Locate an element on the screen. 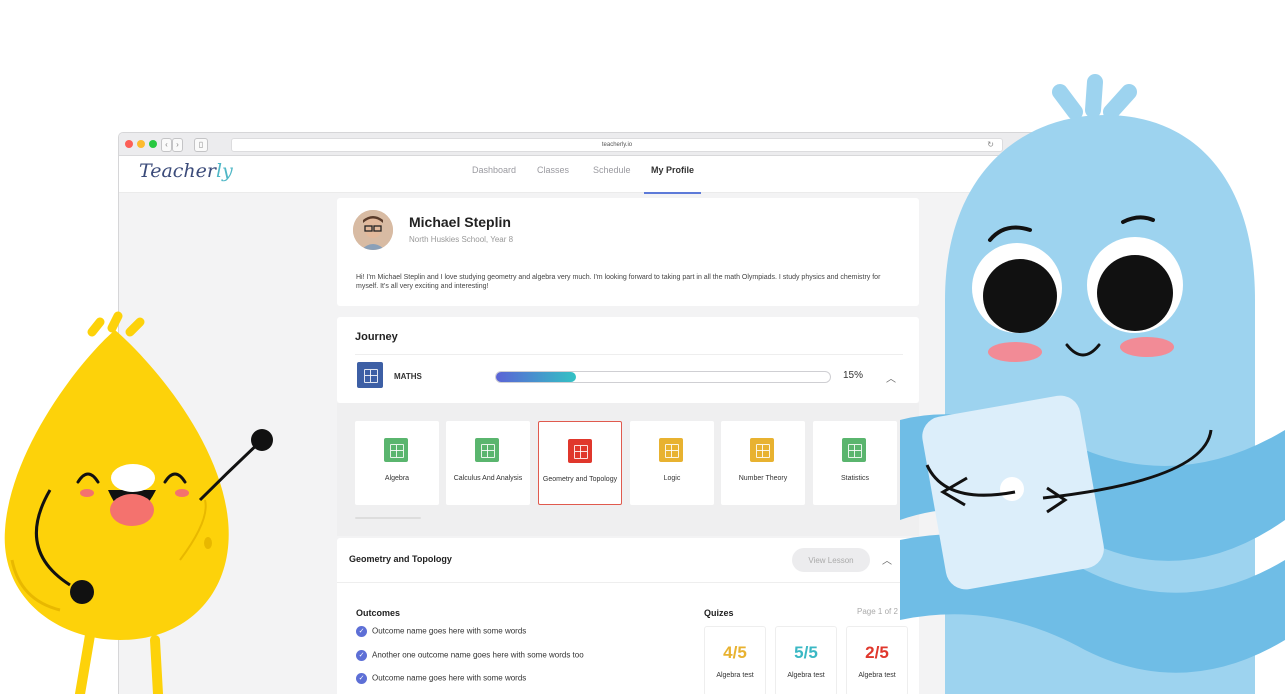  quizzes-title: Quizes is located at coordinates (719, 613).